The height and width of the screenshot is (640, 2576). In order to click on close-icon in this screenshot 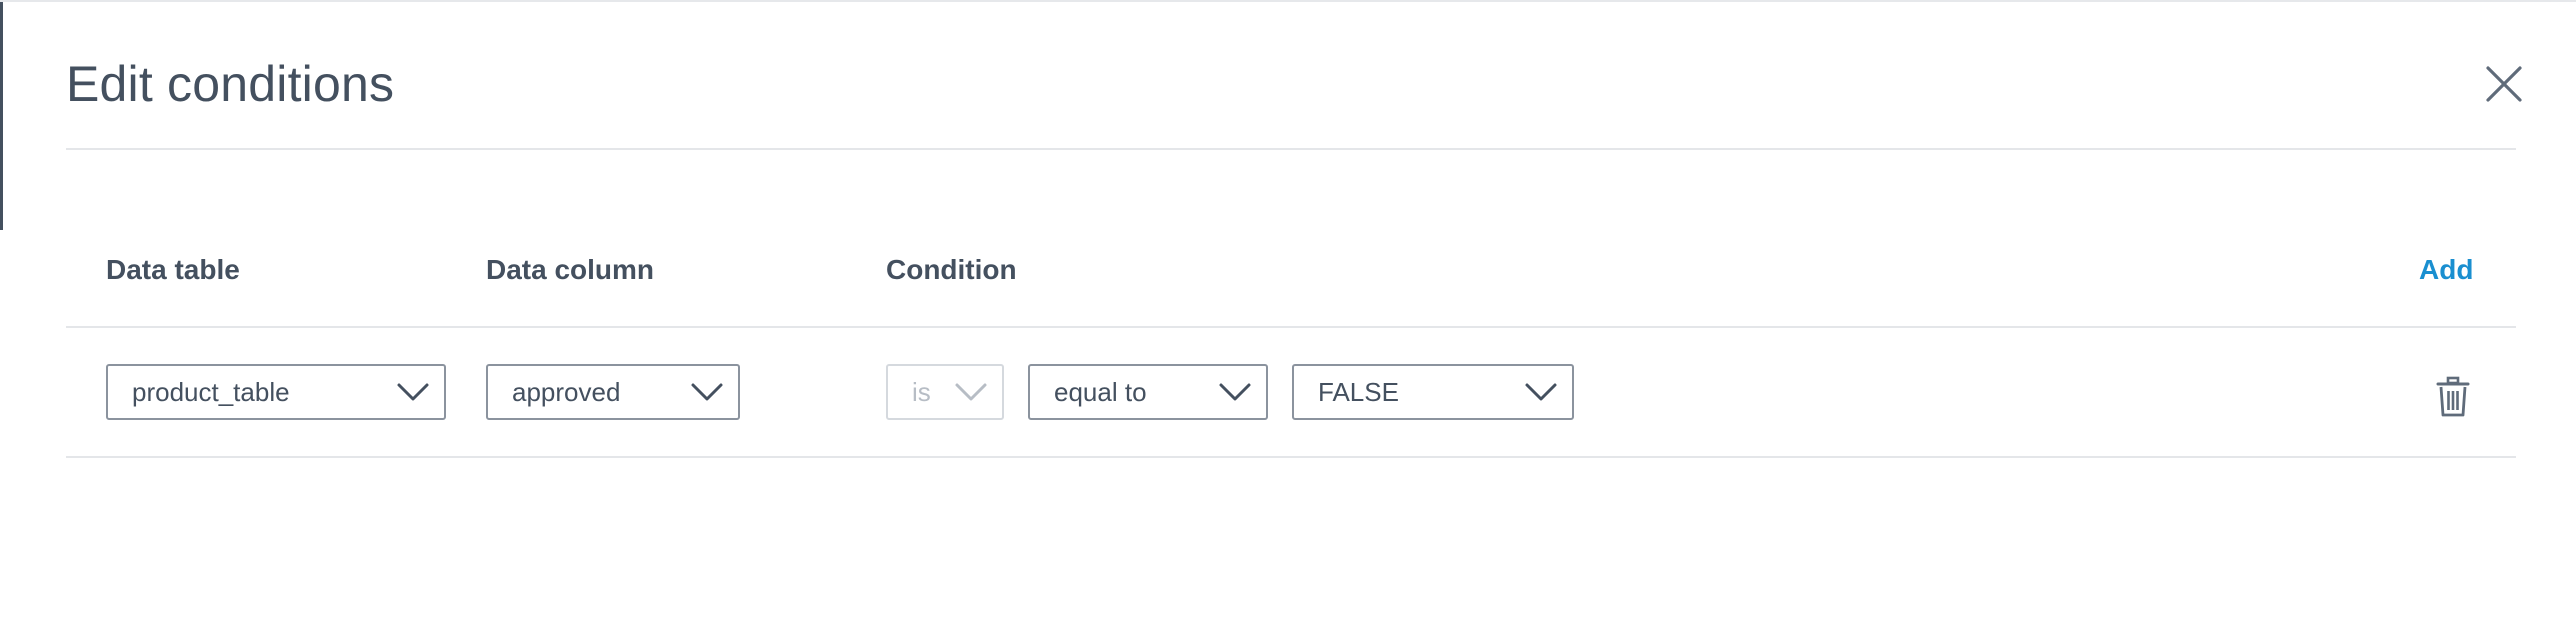, I will do `click(2504, 84)`.